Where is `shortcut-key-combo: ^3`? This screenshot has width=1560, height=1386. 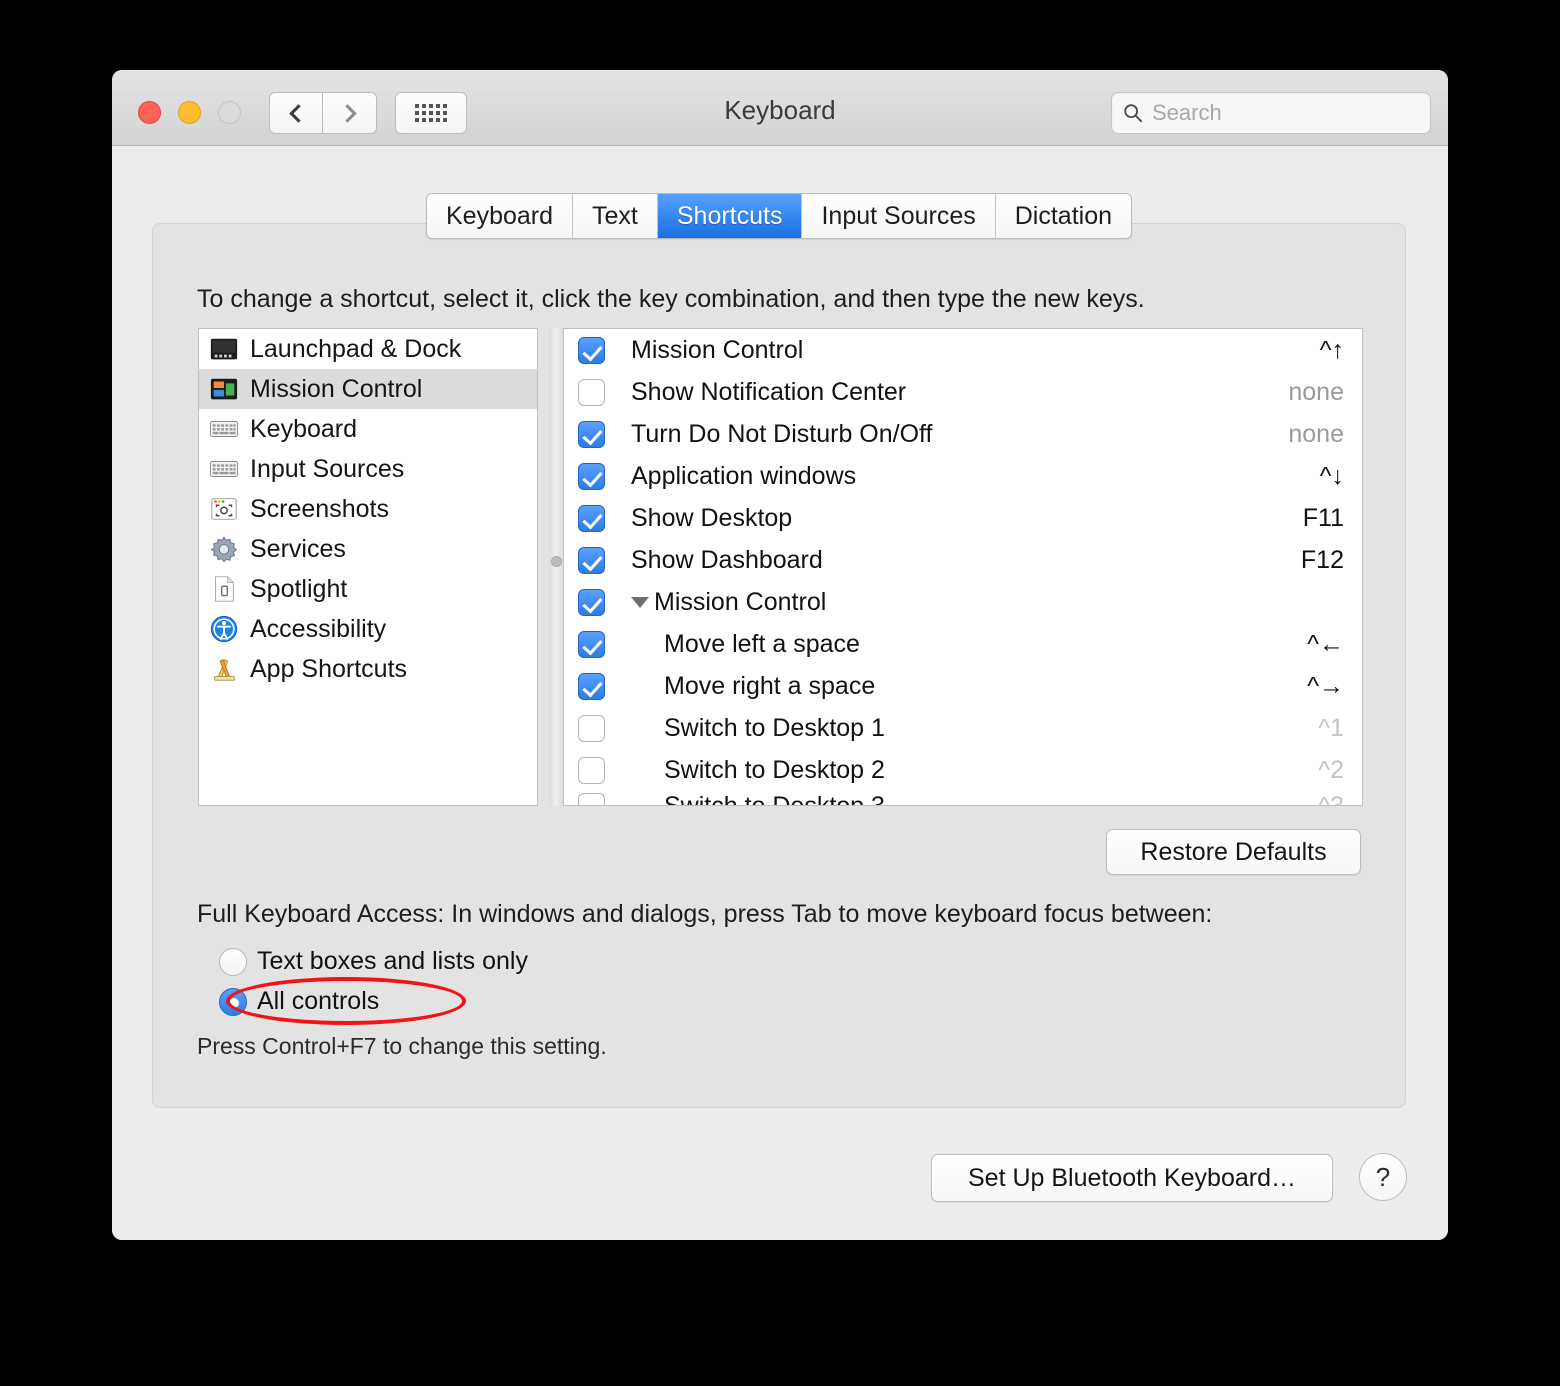
shortcut-key-combo: ^3 is located at coordinates (1331, 798).